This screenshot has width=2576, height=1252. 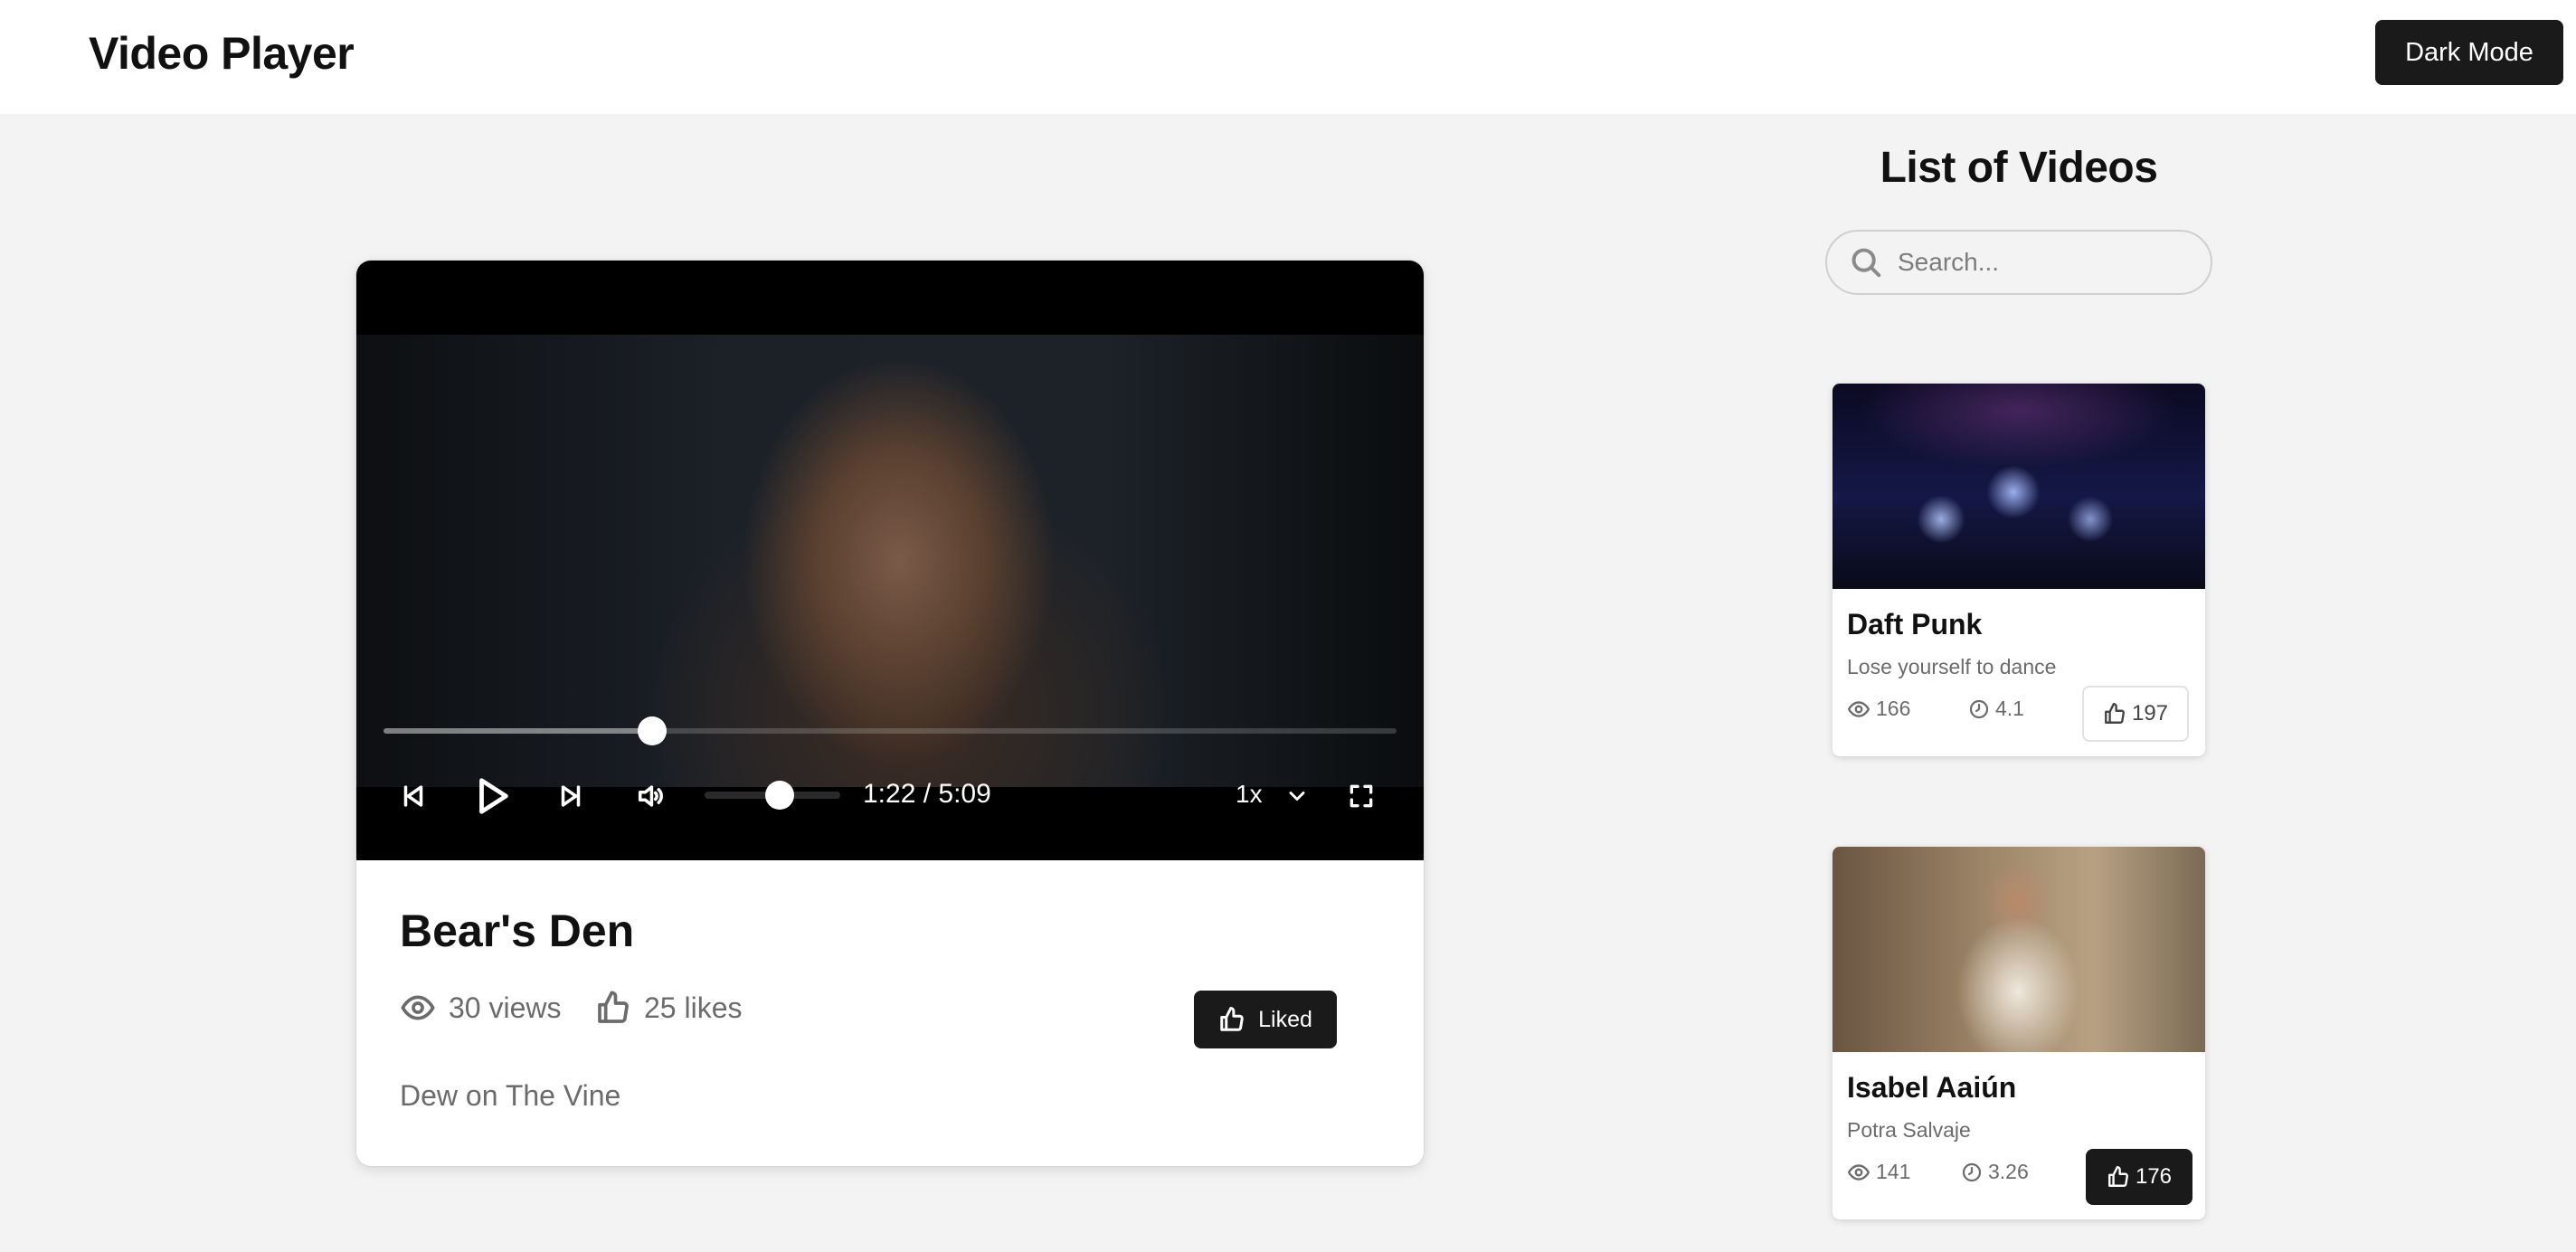 I want to click on search-input, so click(x=2042, y=262).